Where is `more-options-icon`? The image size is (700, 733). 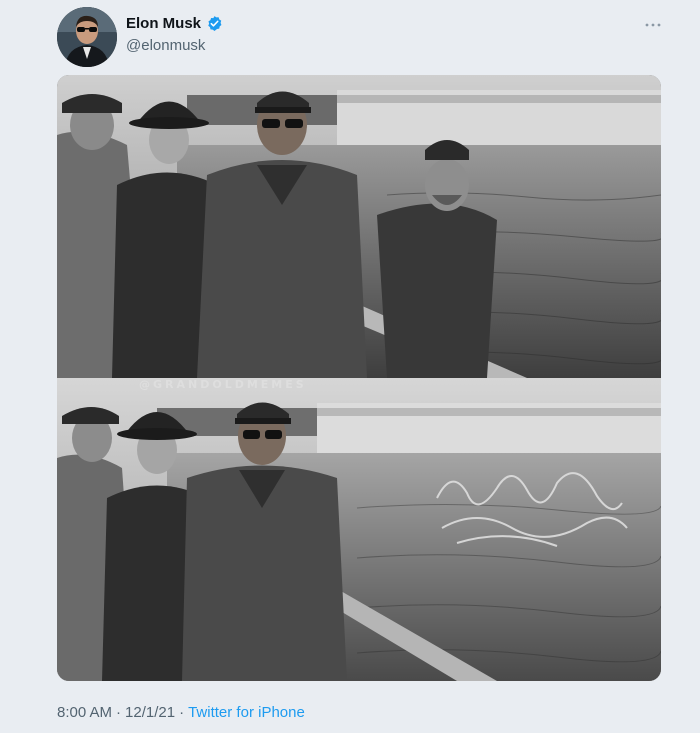
more-options-icon is located at coordinates (653, 25).